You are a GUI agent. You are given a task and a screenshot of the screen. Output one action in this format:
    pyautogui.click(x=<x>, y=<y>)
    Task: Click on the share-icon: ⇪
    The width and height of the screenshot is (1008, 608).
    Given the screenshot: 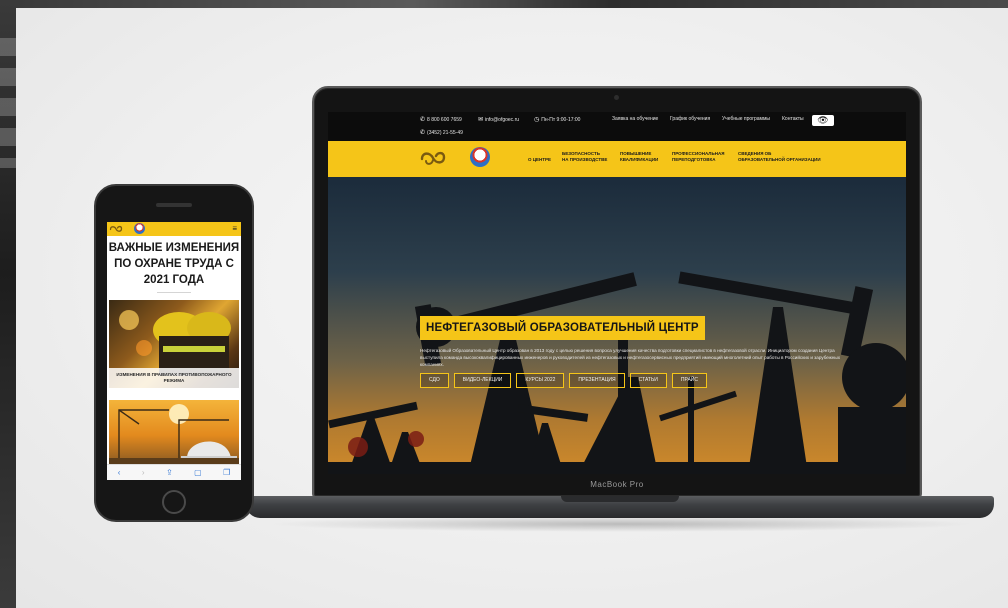 What is the action you would take?
    pyautogui.click(x=169, y=472)
    